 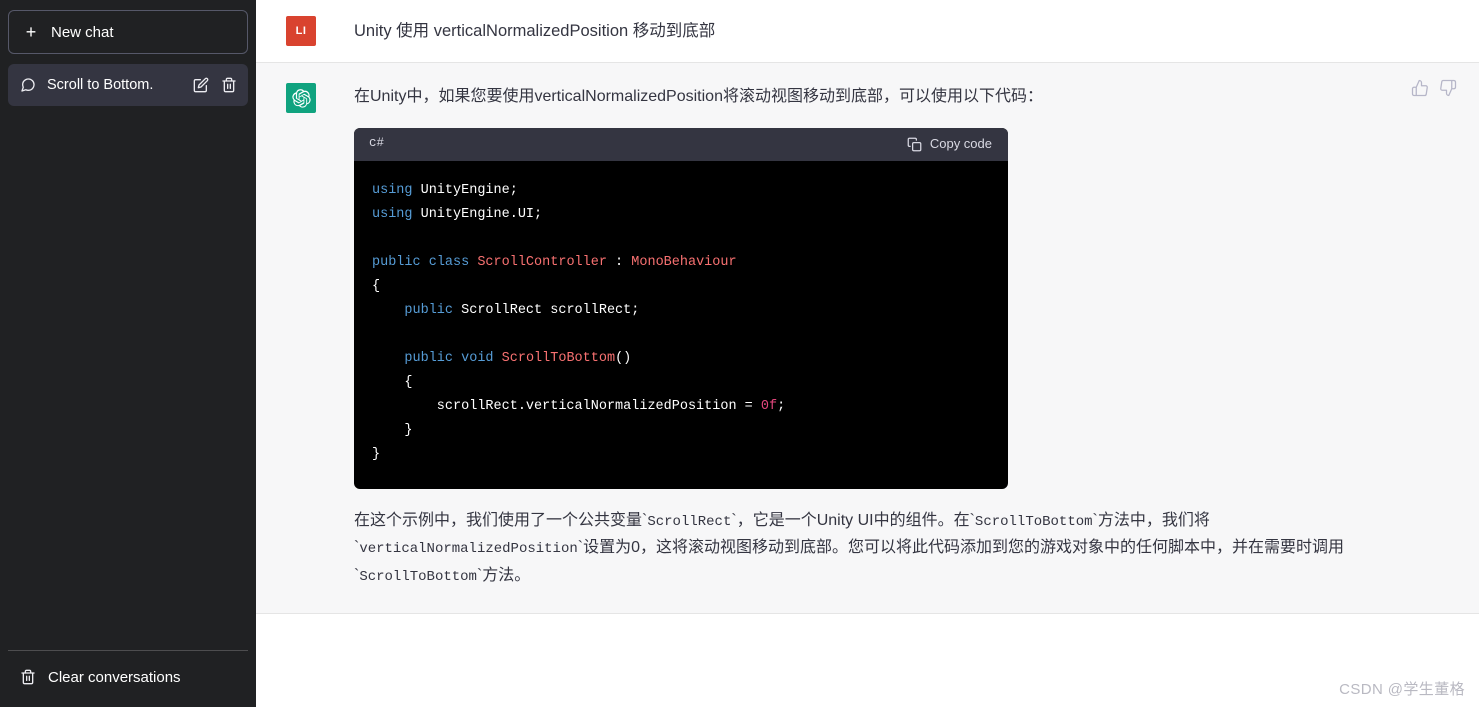 I want to click on watermark: CSDN @学生董格, so click(x=1402, y=689).